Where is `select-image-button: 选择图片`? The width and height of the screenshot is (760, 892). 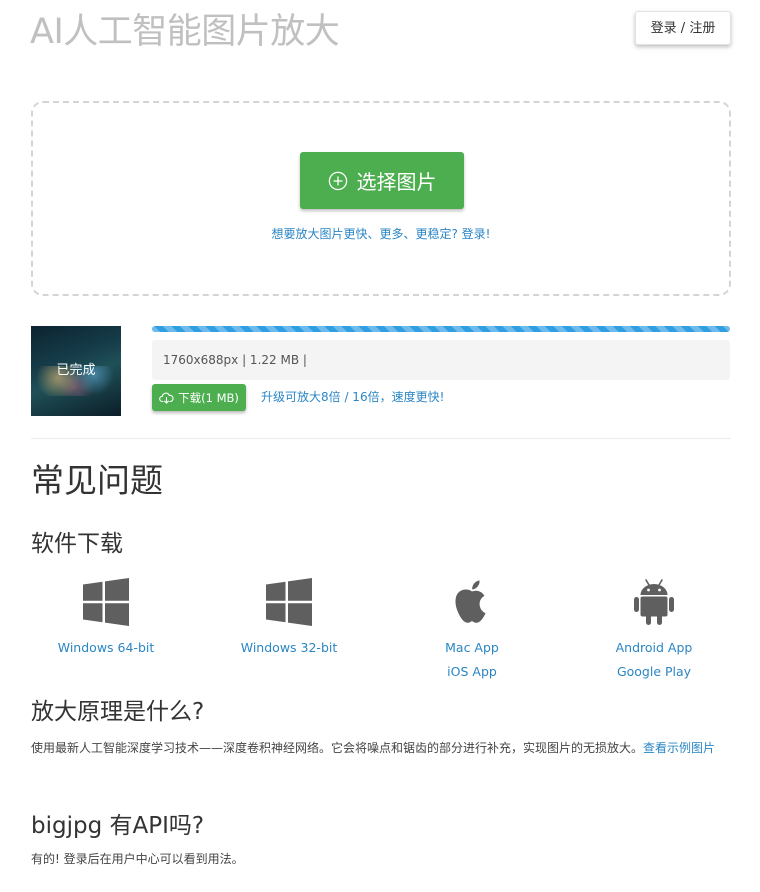
select-image-button: 选择图片 is located at coordinates (382, 180).